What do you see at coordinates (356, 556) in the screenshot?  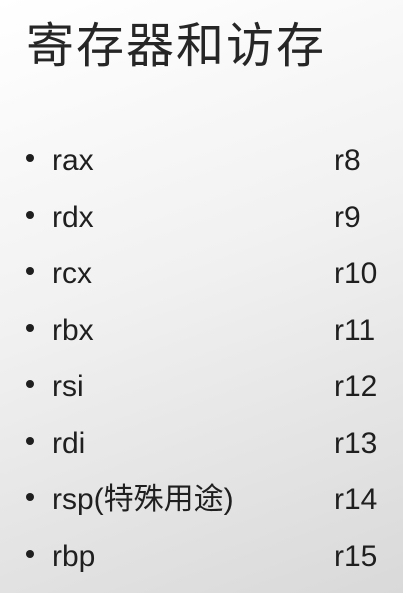 I see `register-name-right: r15` at bounding box center [356, 556].